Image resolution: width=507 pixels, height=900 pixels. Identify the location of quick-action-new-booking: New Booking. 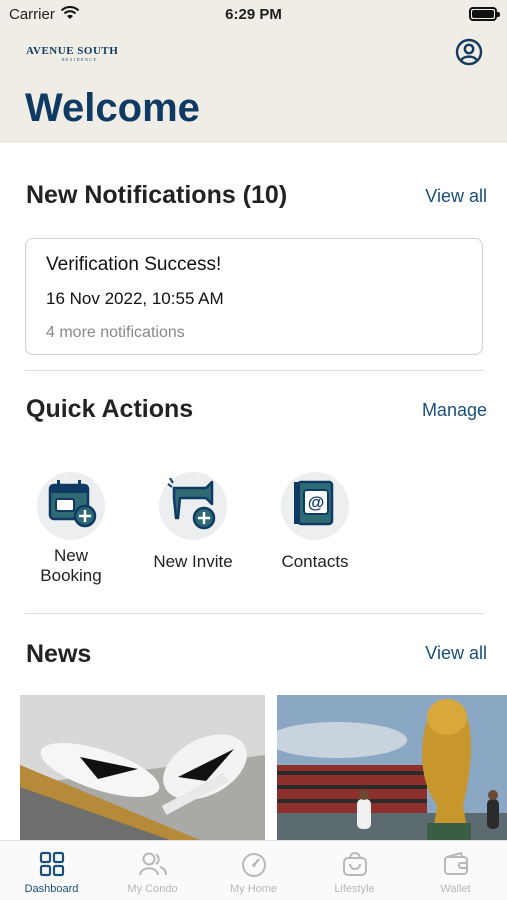
(71, 529).